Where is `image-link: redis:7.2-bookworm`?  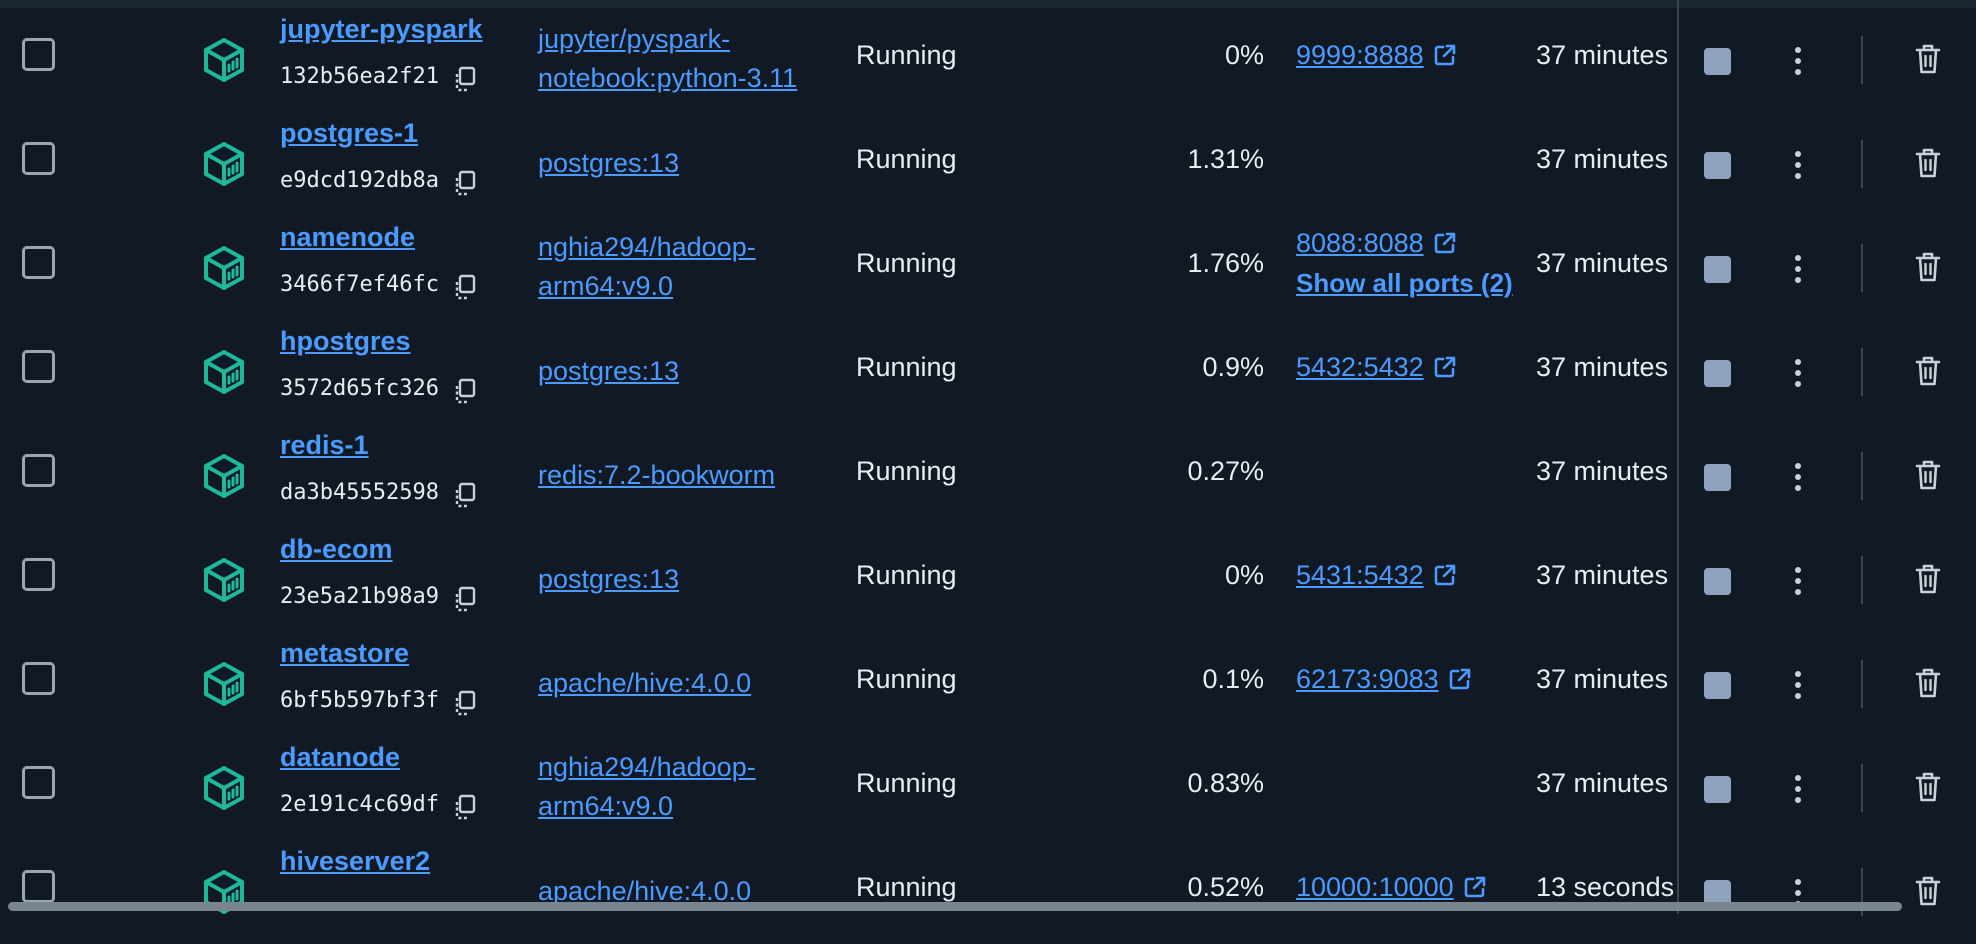 image-link: redis:7.2-bookworm is located at coordinates (693, 475).